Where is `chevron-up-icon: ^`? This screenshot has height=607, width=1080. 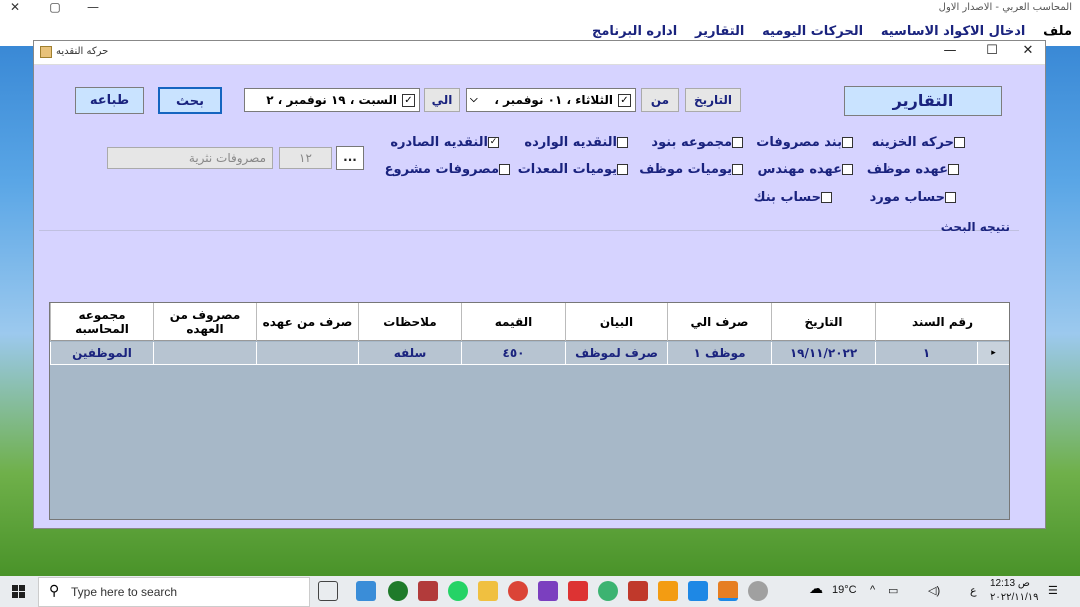
chevron-up-icon: ^ is located at coordinates (872, 590).